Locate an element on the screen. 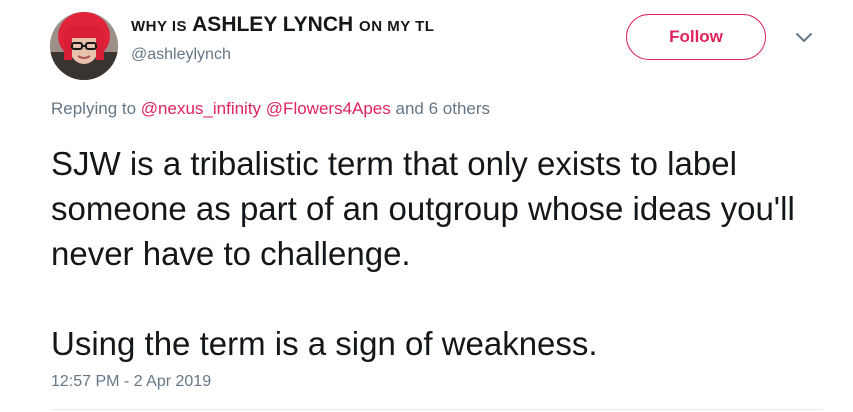 Image resolution: width=853 pixels, height=412 pixels. replying-to-prefix: Replying to is located at coordinates (94, 108).